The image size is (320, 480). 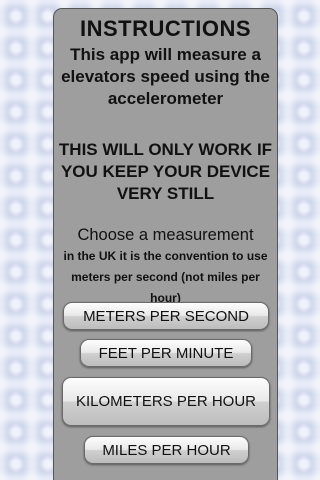 What do you see at coordinates (166, 316) in the screenshot?
I see `meters-per-second-button: METERS PER SECOND` at bounding box center [166, 316].